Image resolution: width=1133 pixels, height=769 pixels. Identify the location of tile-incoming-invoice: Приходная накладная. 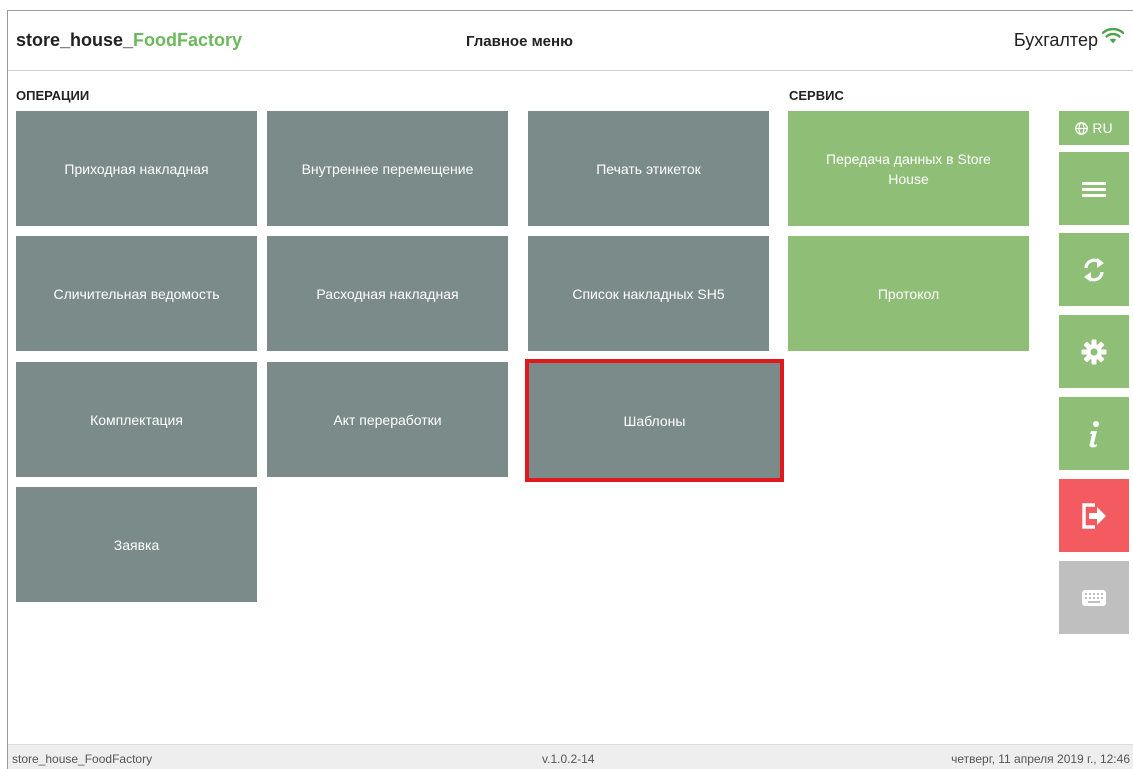
(136, 168).